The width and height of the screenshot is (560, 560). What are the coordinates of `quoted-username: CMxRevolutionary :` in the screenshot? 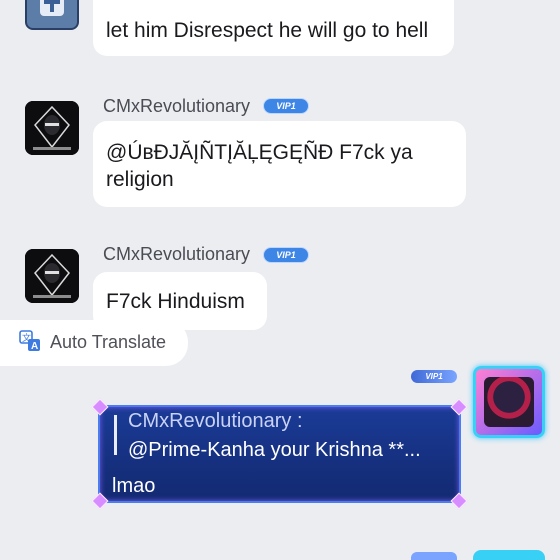 It's located at (215, 421).